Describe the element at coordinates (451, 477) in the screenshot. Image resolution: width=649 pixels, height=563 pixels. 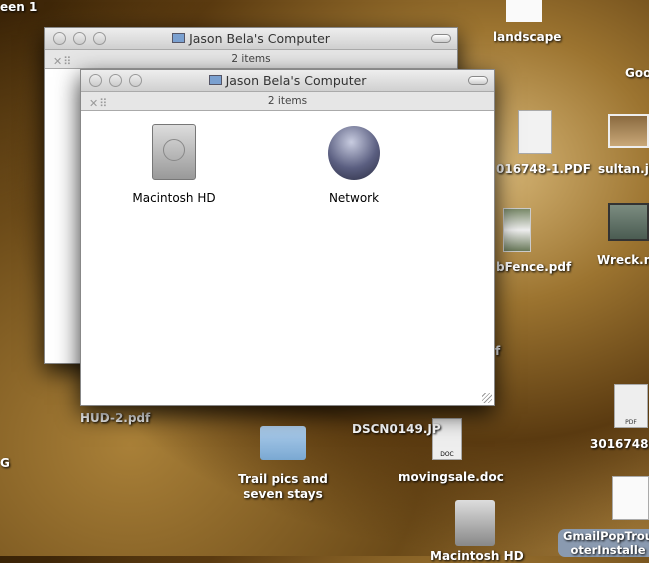
I see `desktop-label: movingsale.doc` at that location.